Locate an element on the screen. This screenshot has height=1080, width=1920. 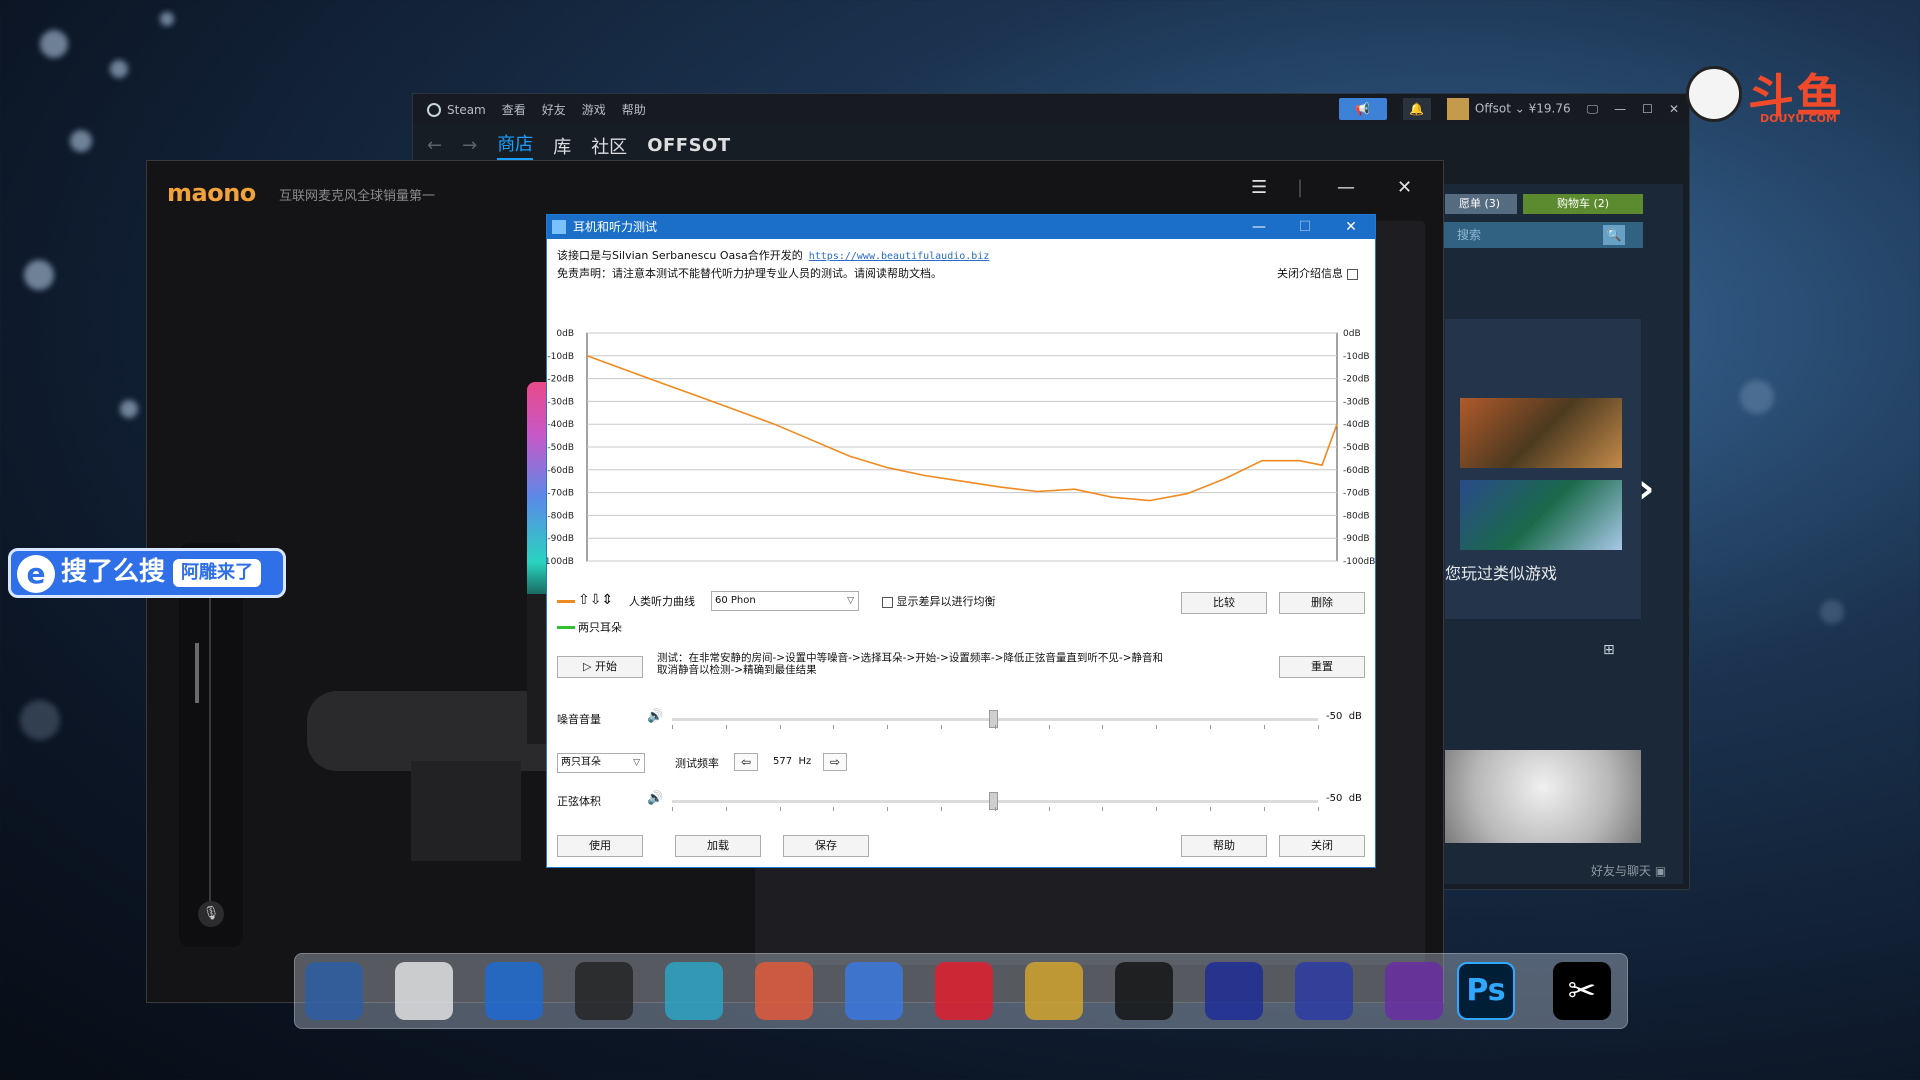
capcut-app-icon: ✂ is located at coordinates (1582, 991).